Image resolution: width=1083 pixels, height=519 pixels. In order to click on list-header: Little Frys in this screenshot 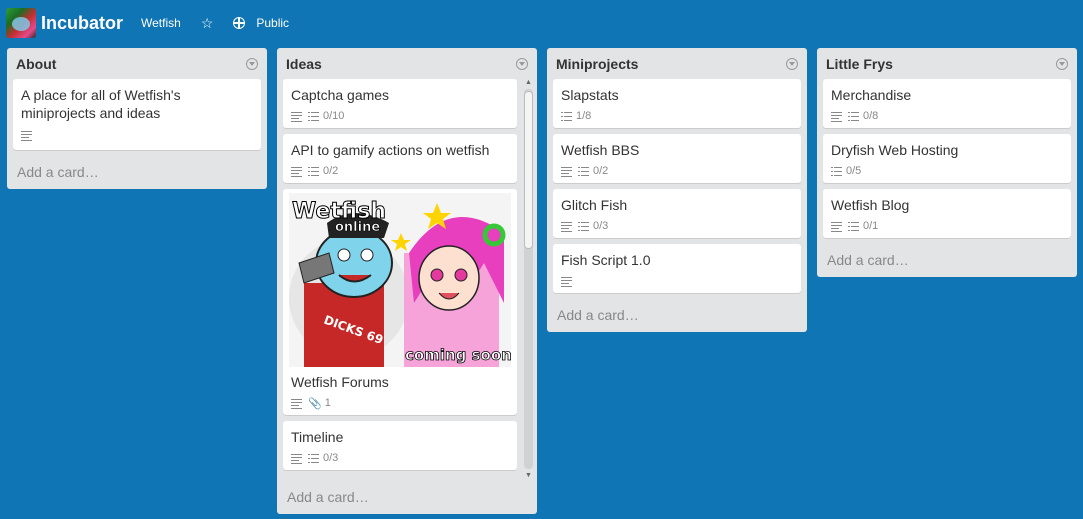, I will do `click(947, 63)`.